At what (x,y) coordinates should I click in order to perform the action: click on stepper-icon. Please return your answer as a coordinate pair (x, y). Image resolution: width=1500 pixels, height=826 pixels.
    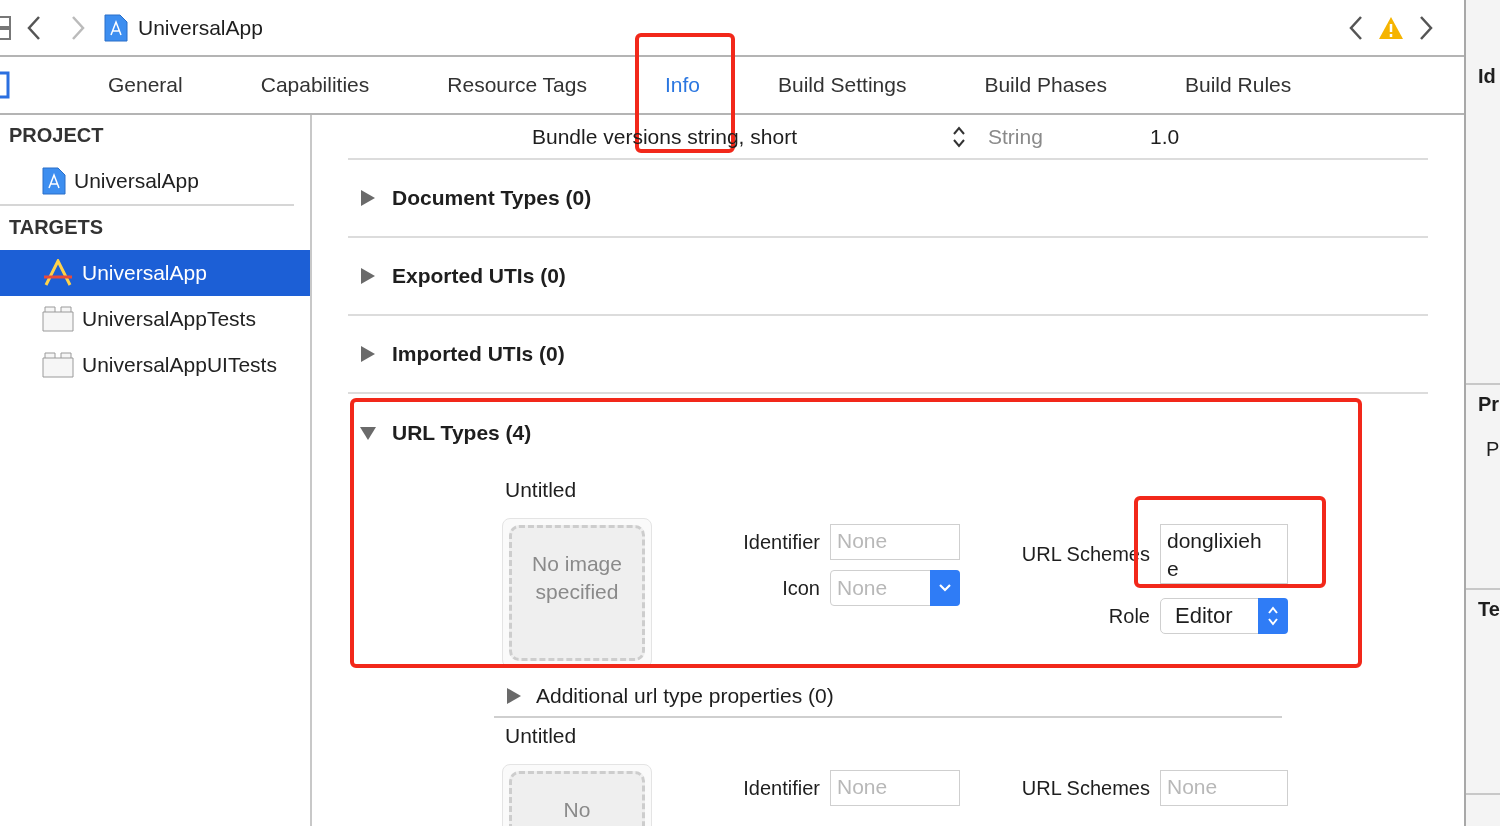
    Looking at the image, I should click on (959, 136).